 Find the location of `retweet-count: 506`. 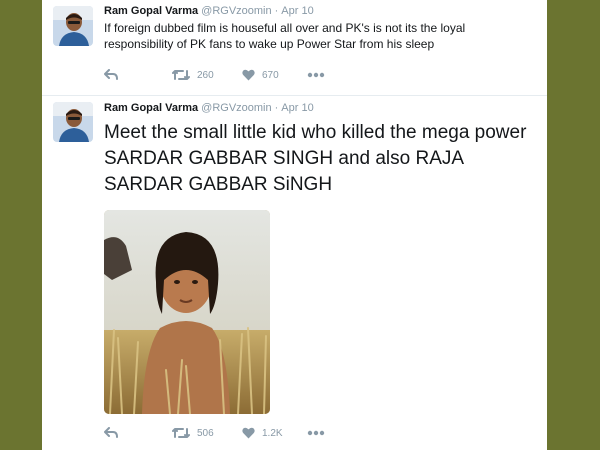

retweet-count: 506 is located at coordinates (205, 433).